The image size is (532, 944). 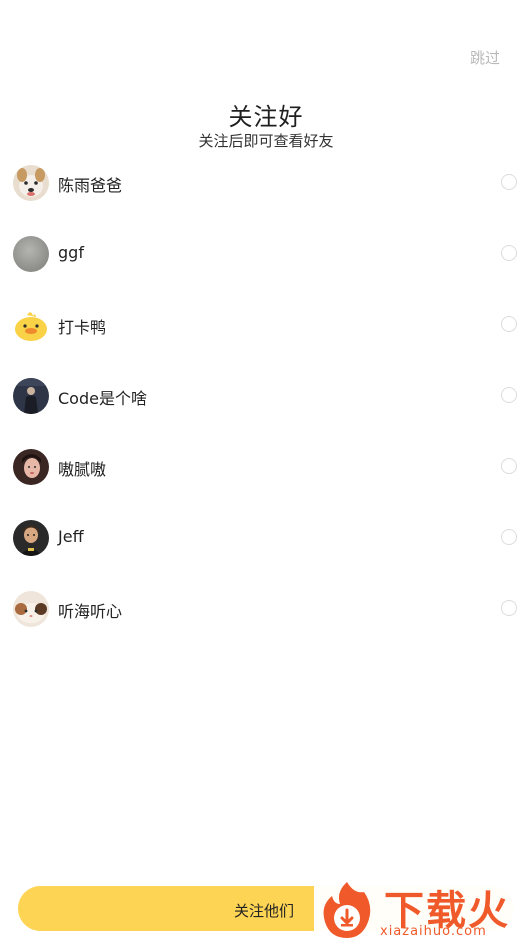 I want to click on friend-row-code: Code是个啥, so click(x=266, y=411).